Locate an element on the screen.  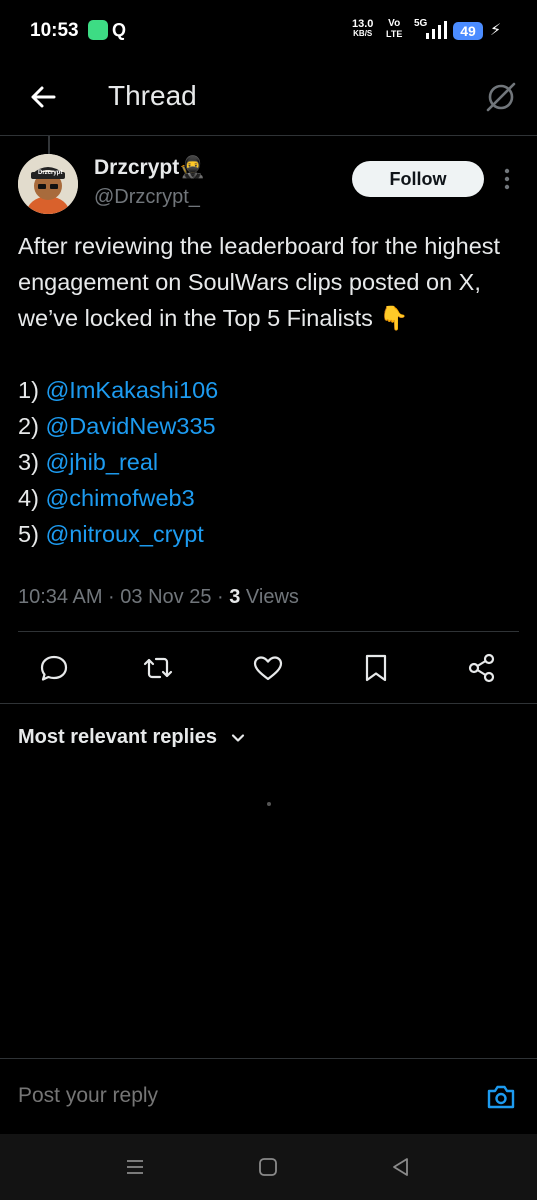
finalist-num: 2) is located at coordinates (28, 426).